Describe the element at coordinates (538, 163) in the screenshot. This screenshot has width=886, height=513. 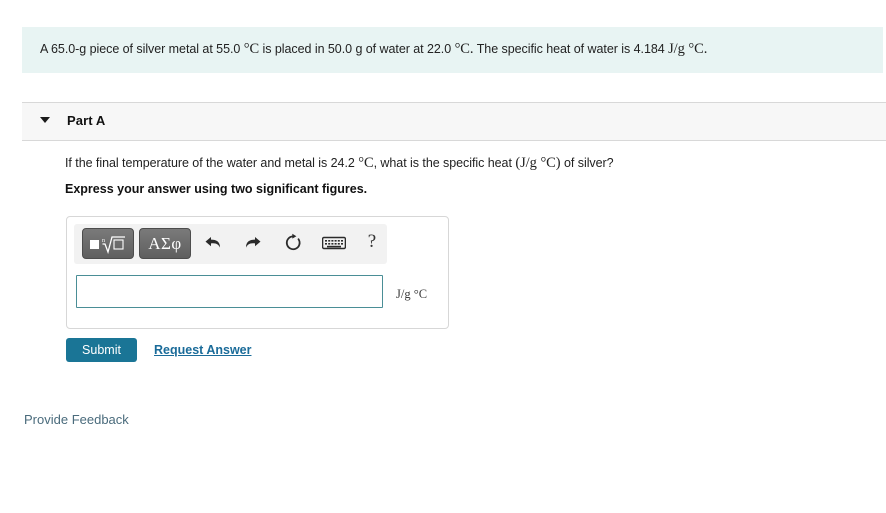
I see `question-units-math: (J/g °C)` at that location.